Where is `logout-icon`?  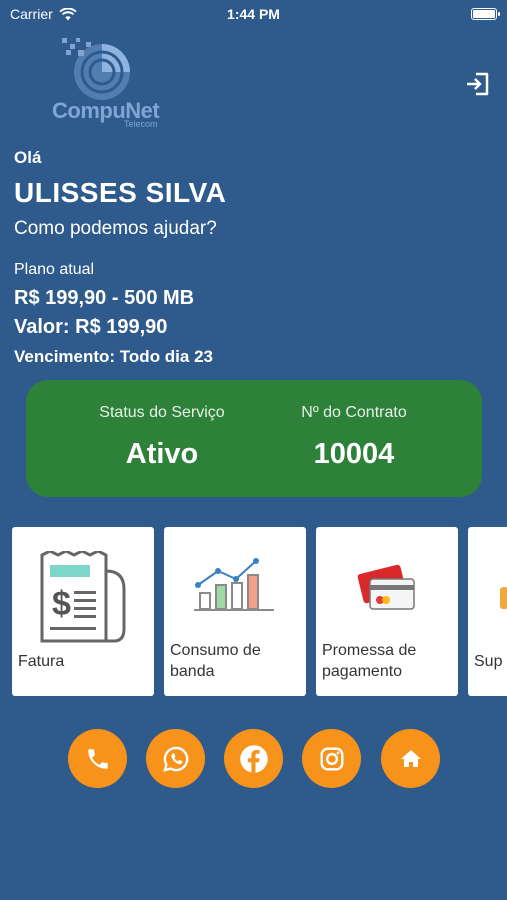
logout-icon is located at coordinates (478, 84).